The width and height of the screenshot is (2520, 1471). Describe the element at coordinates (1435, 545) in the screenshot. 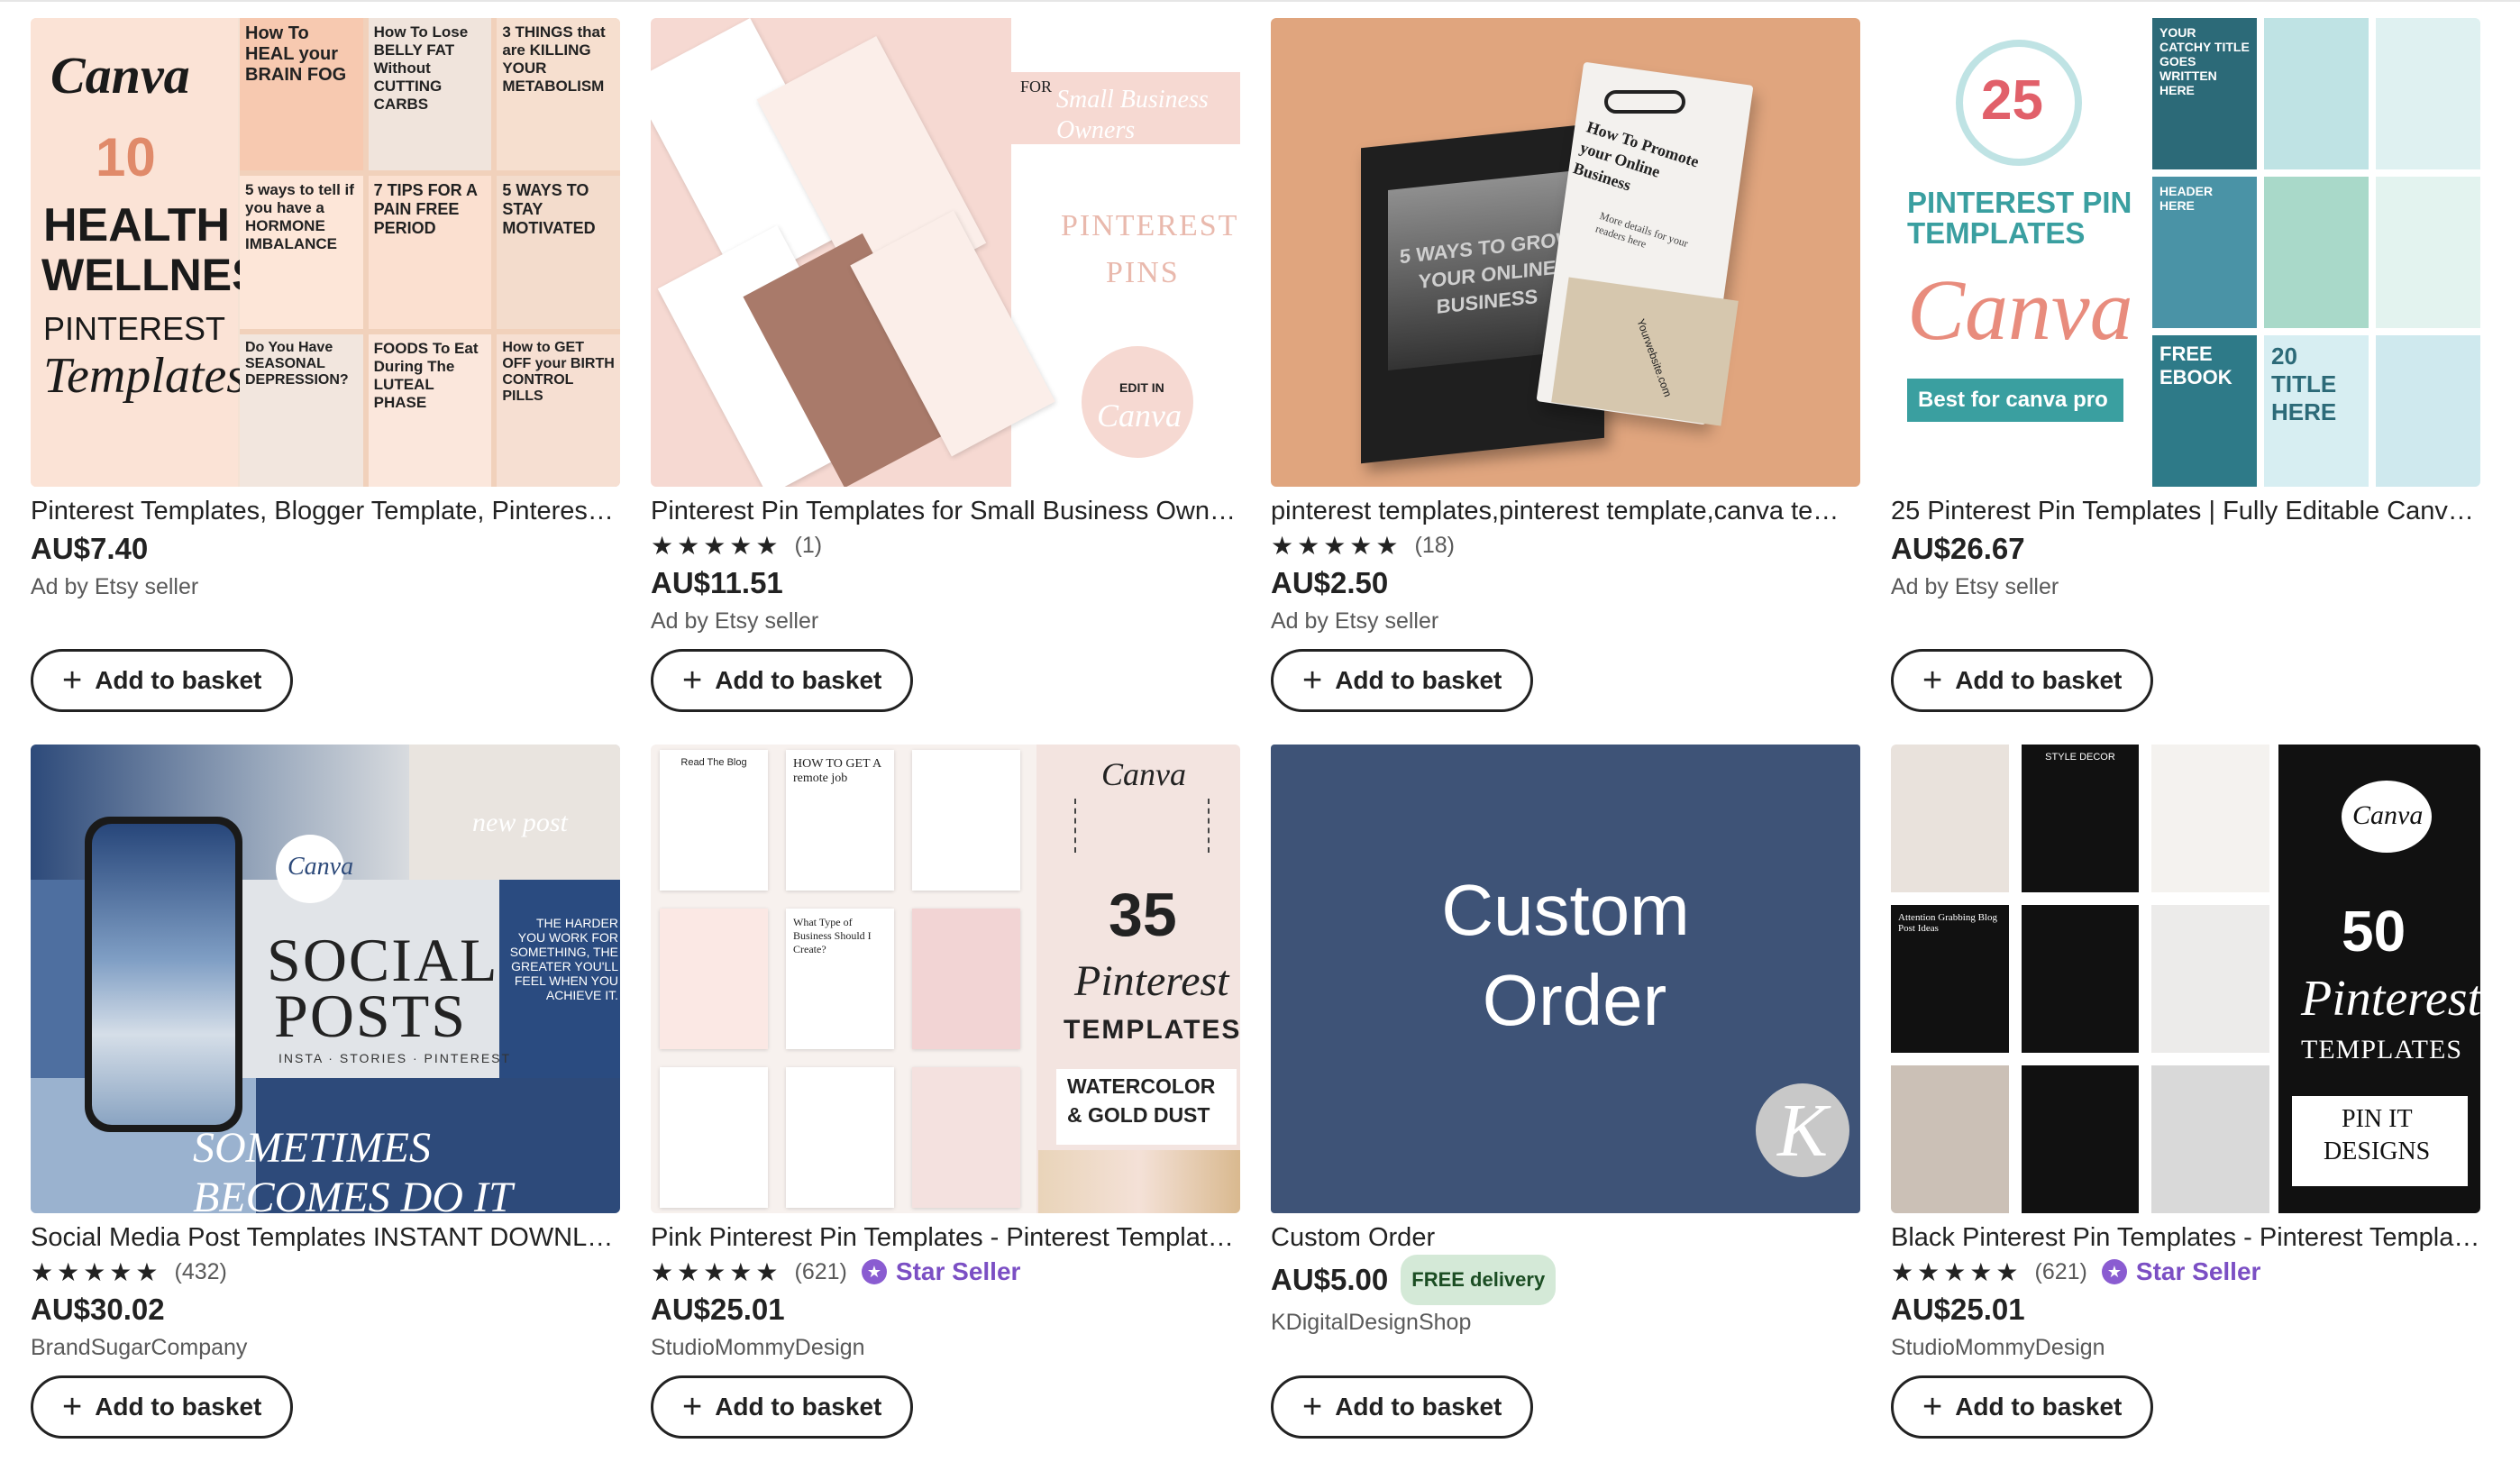

I see `review-count: (18)` at that location.